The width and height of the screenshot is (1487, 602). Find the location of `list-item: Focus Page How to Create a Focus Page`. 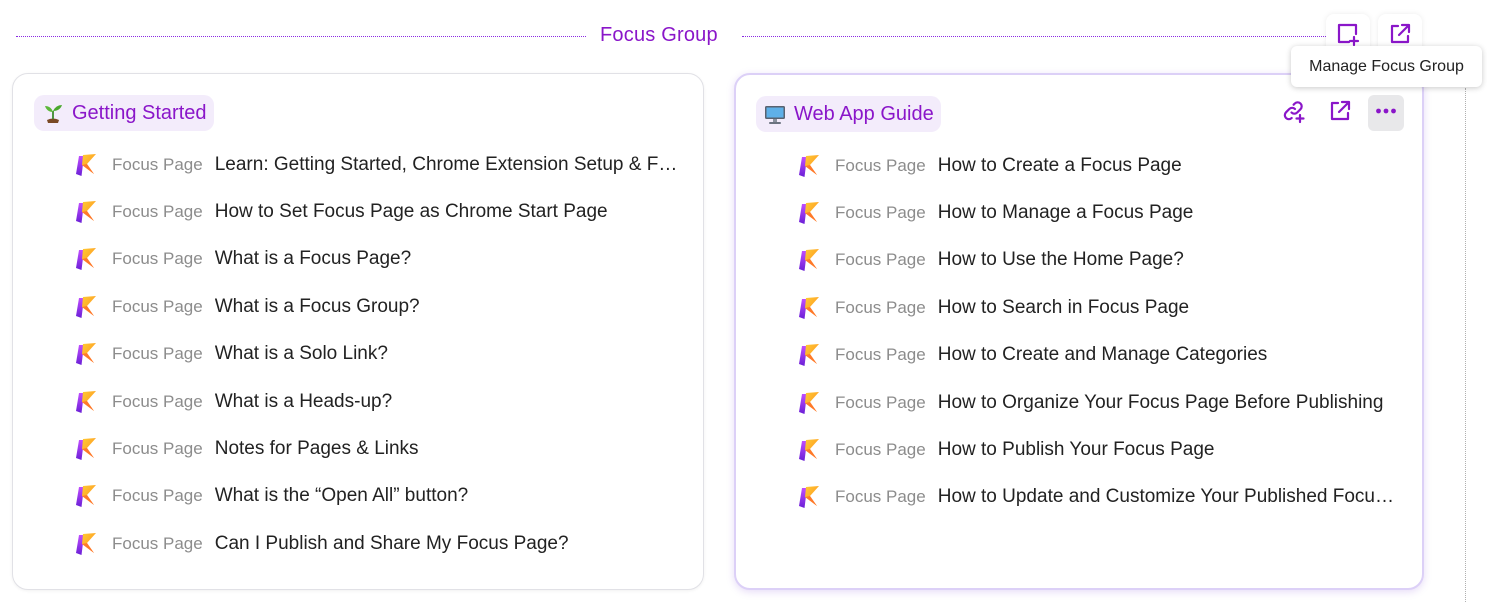

list-item: Focus Page How to Create a Focus Page is located at coordinates (1099, 165).